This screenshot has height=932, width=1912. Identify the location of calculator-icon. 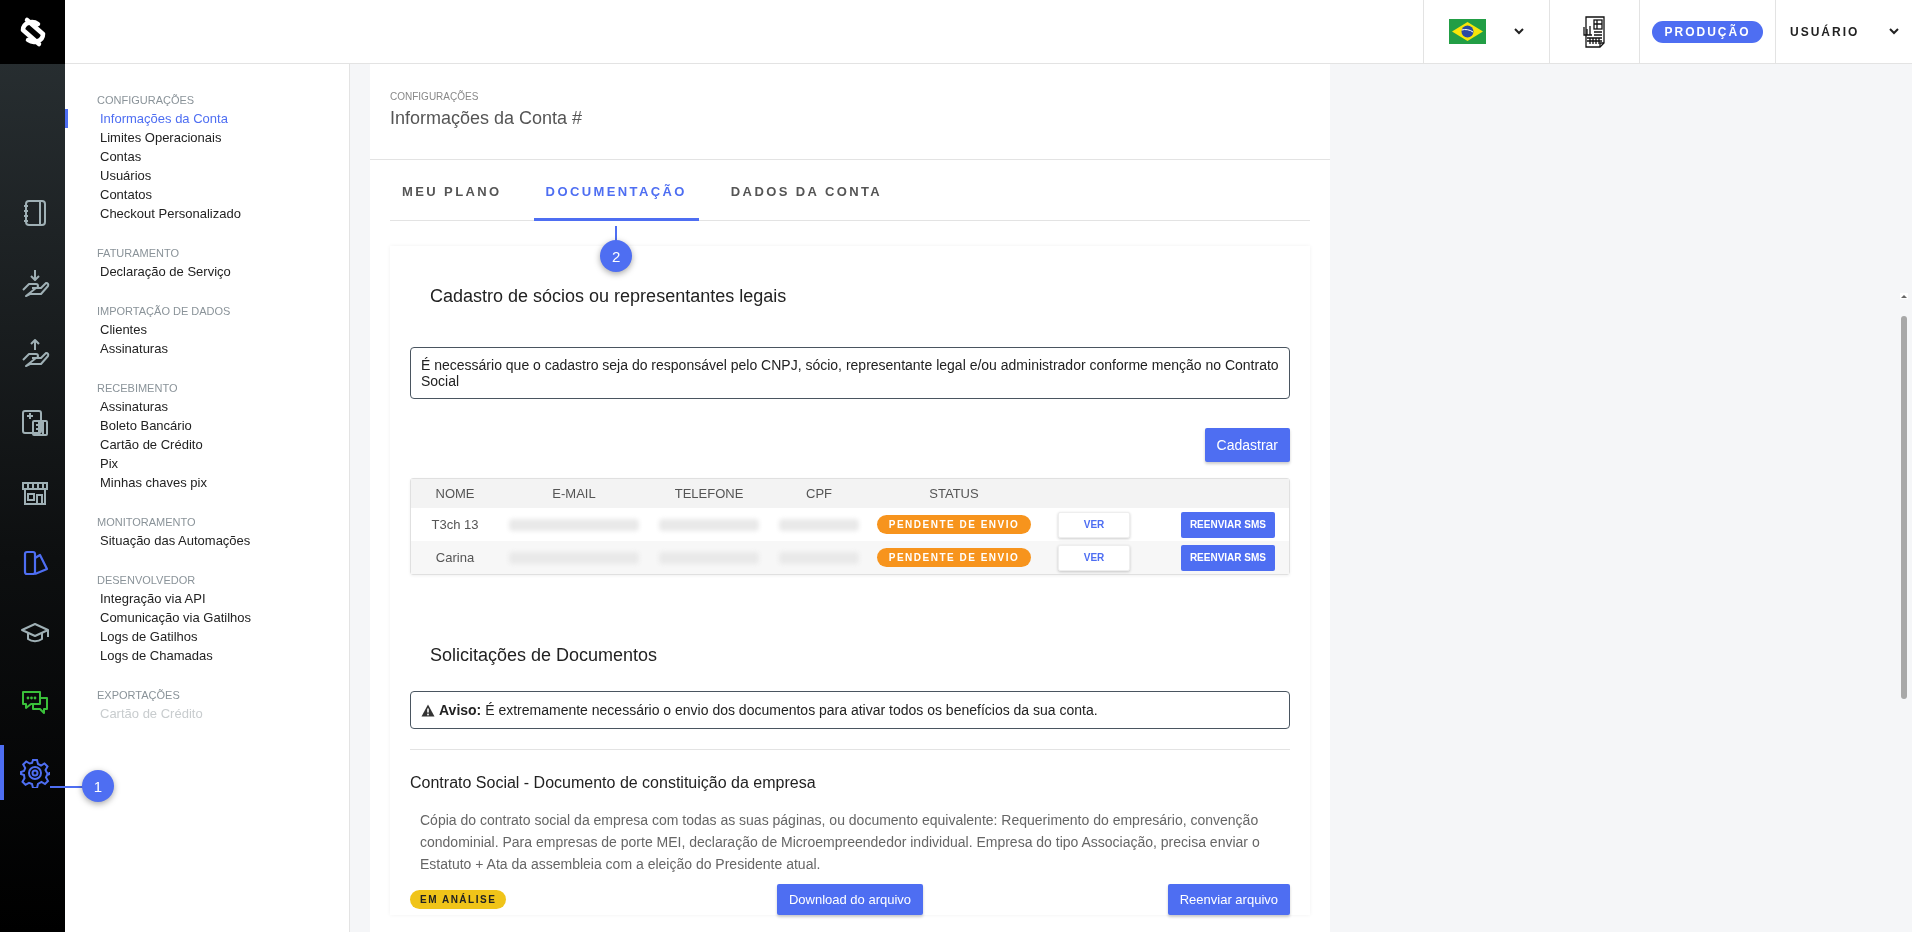
(34, 422).